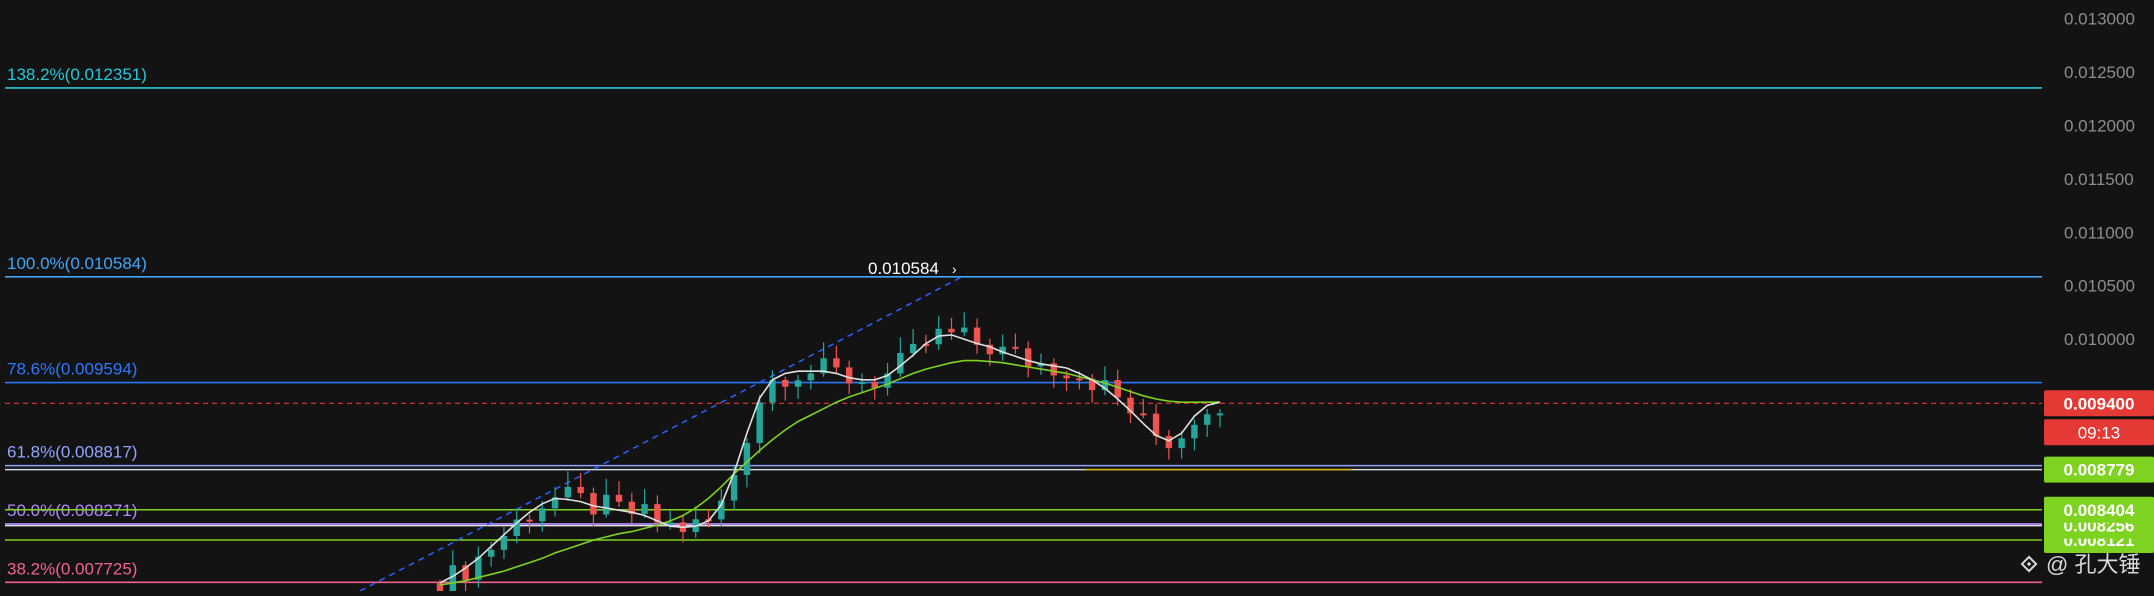 The image size is (2154, 596). What do you see at coordinates (2099, 403) in the screenshot?
I see `current-price-badge: 0.009400` at bounding box center [2099, 403].